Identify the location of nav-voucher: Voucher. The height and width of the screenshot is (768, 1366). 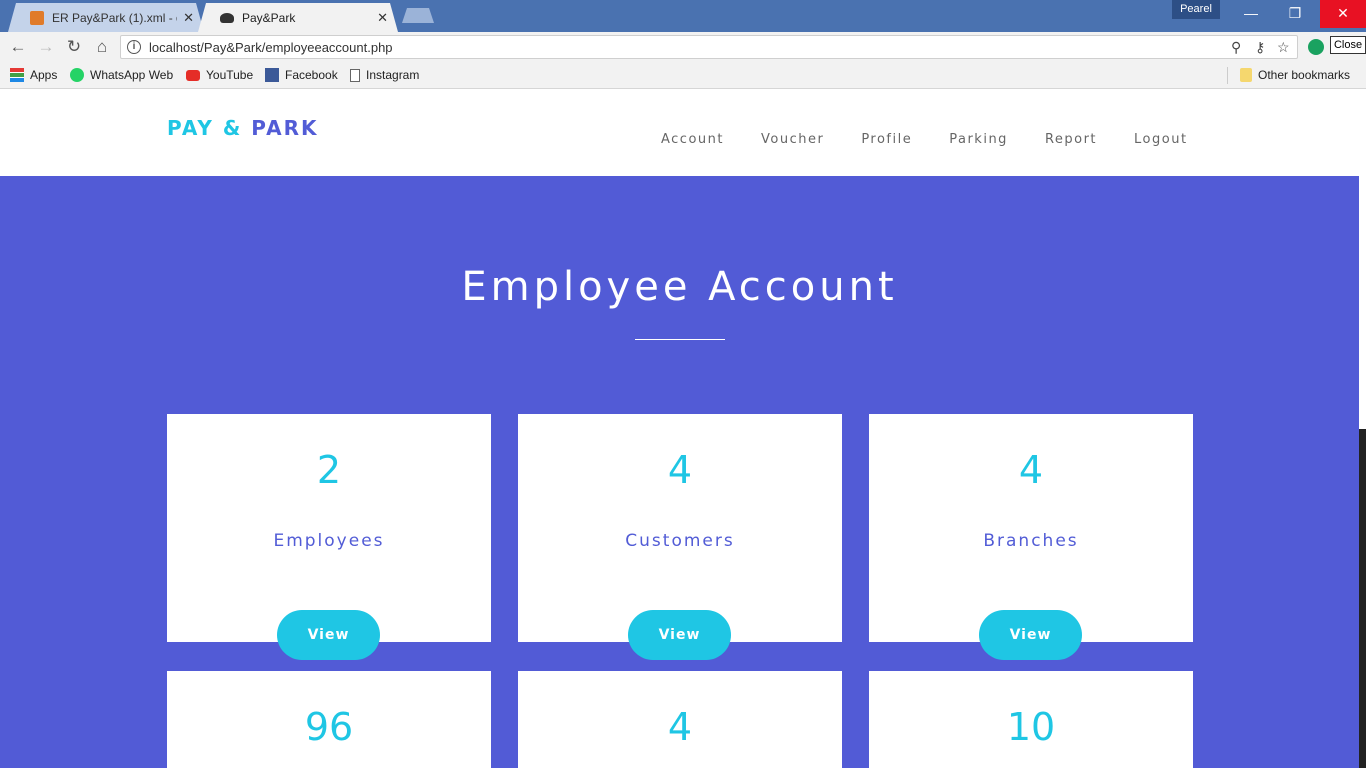
(792, 139).